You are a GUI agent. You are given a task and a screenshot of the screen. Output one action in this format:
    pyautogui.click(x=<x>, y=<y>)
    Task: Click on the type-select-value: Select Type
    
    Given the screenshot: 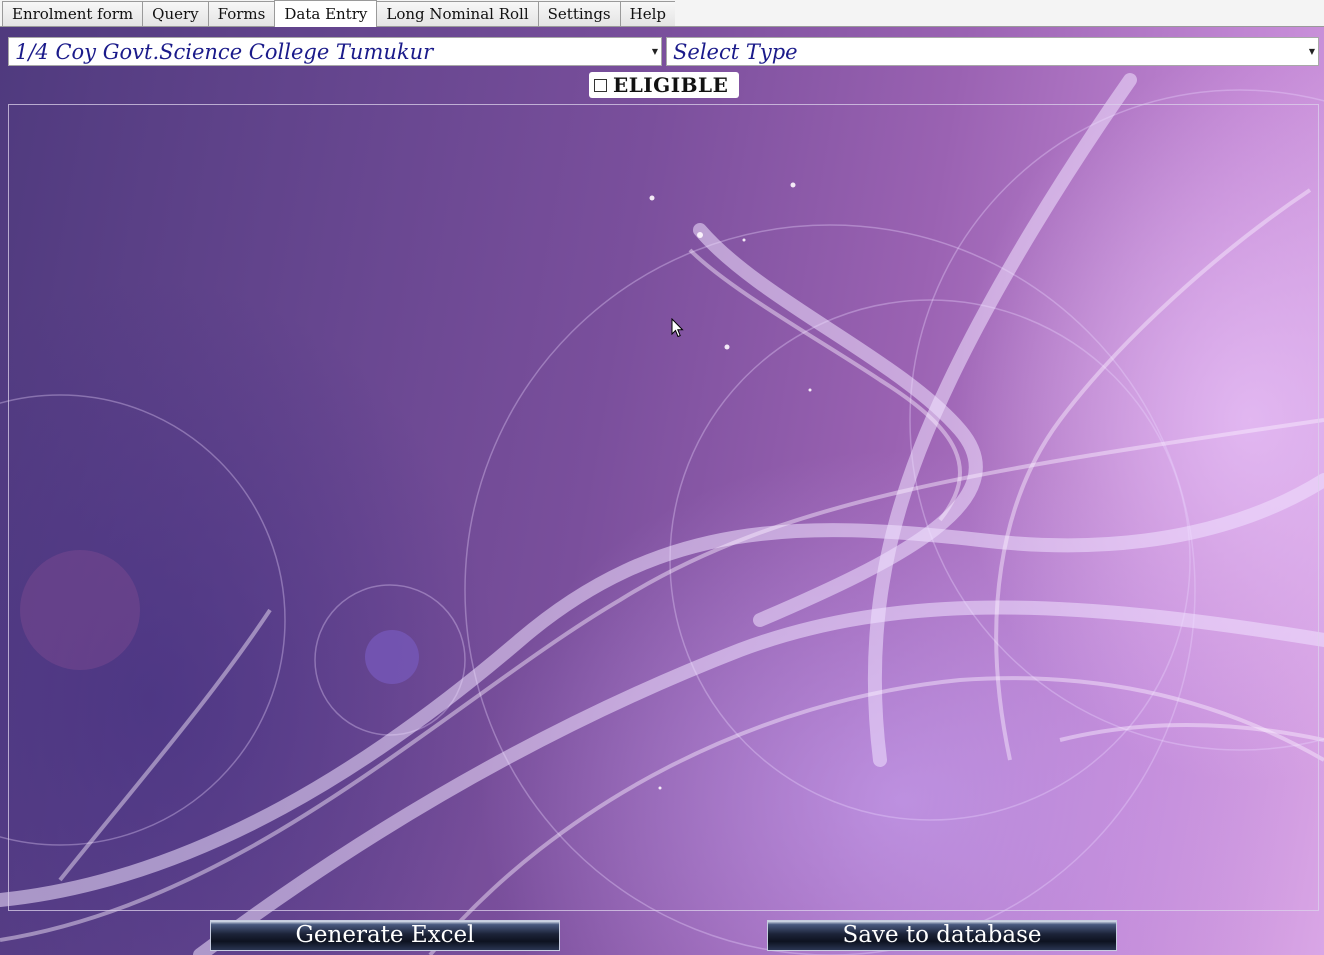 What is the action you would take?
    pyautogui.click(x=735, y=51)
    